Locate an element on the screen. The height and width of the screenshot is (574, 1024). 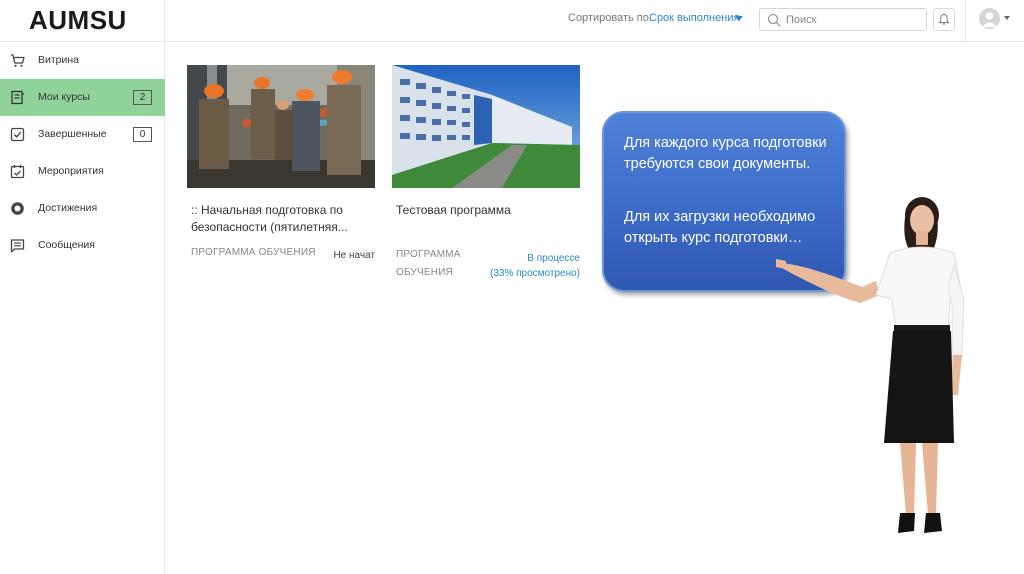
count-badge: 0 is located at coordinates (142, 134).